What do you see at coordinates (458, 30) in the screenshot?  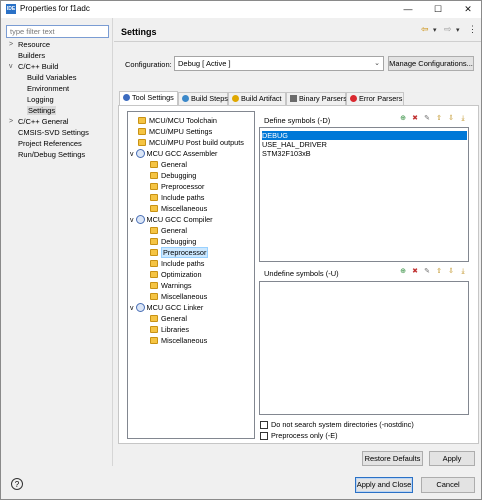 I see `forward-dropdown-icon: ▾` at bounding box center [458, 30].